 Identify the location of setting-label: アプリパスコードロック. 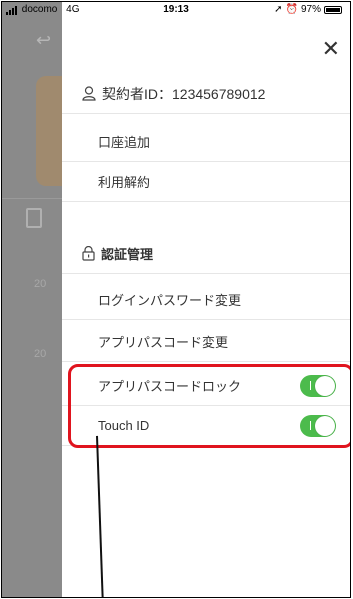
(170, 386).